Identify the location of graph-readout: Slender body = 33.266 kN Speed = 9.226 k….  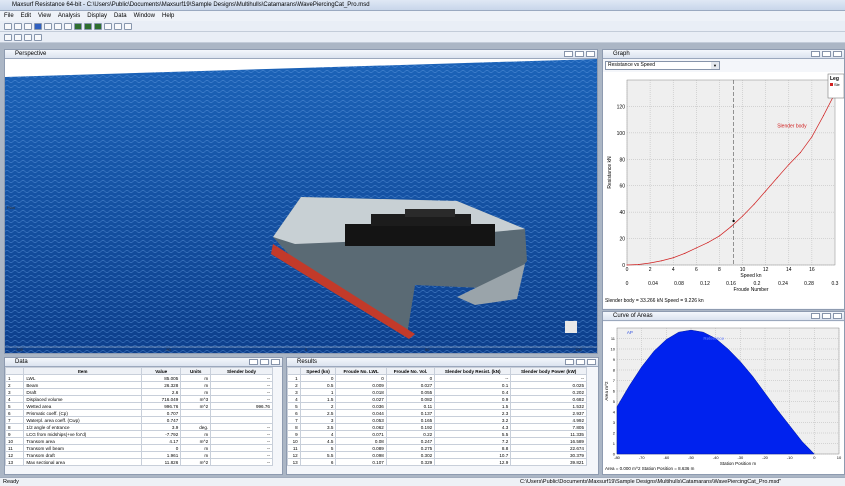
(654, 301).